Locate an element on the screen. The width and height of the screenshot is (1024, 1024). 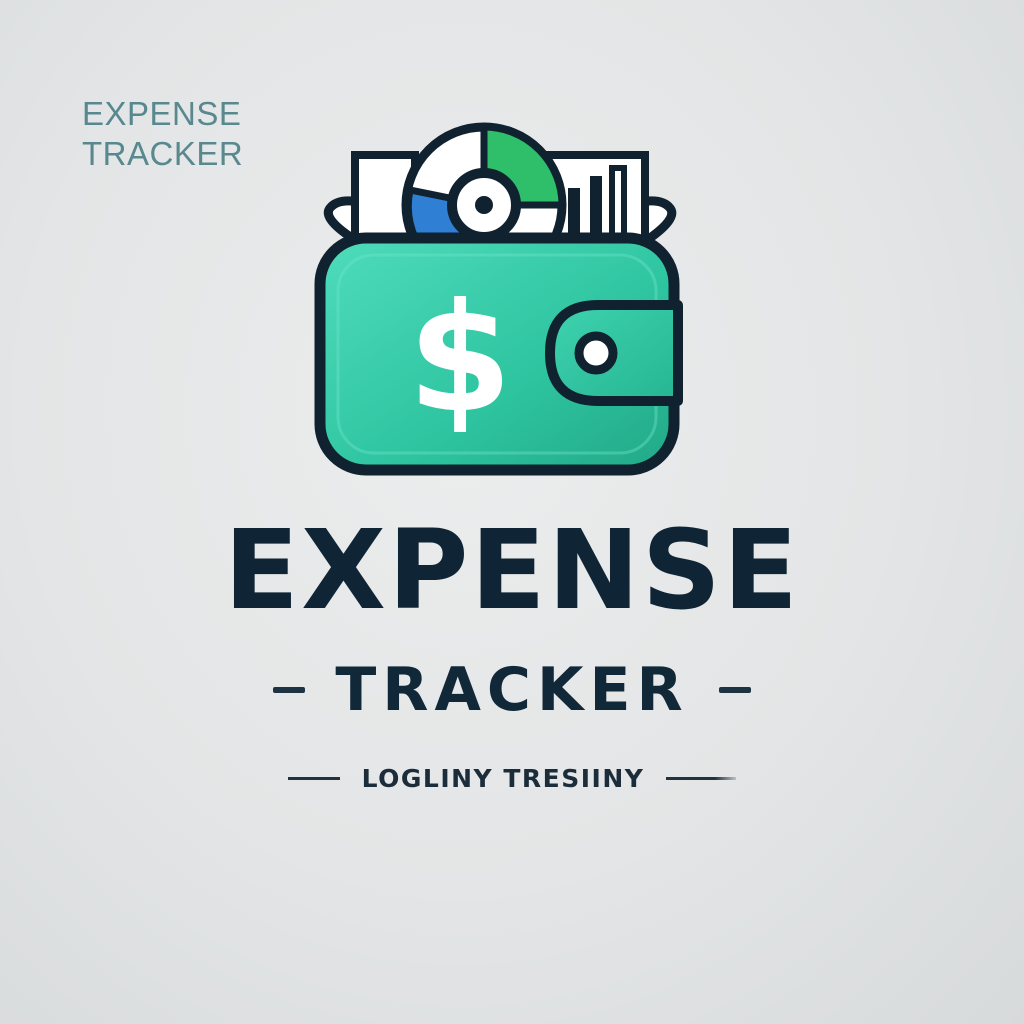
wallet-clasp is located at coordinates (614, 353).